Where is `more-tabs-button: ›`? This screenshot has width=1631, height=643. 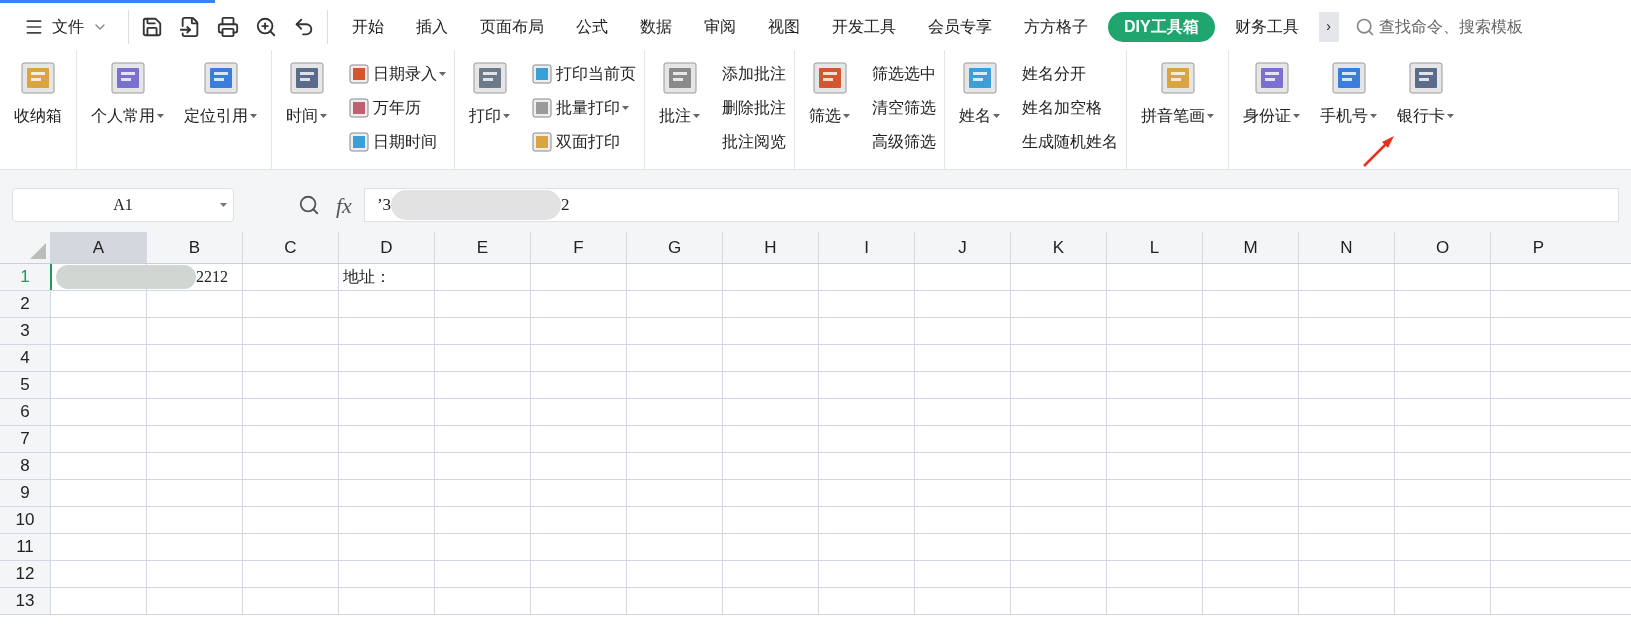 more-tabs-button: › is located at coordinates (1328, 26).